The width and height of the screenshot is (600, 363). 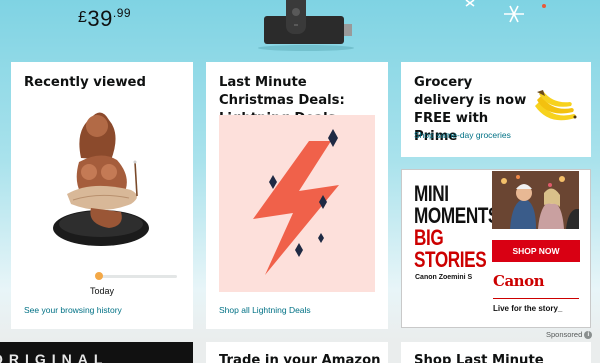 I want to click on price-fraction: .99, so click(x=122, y=13).